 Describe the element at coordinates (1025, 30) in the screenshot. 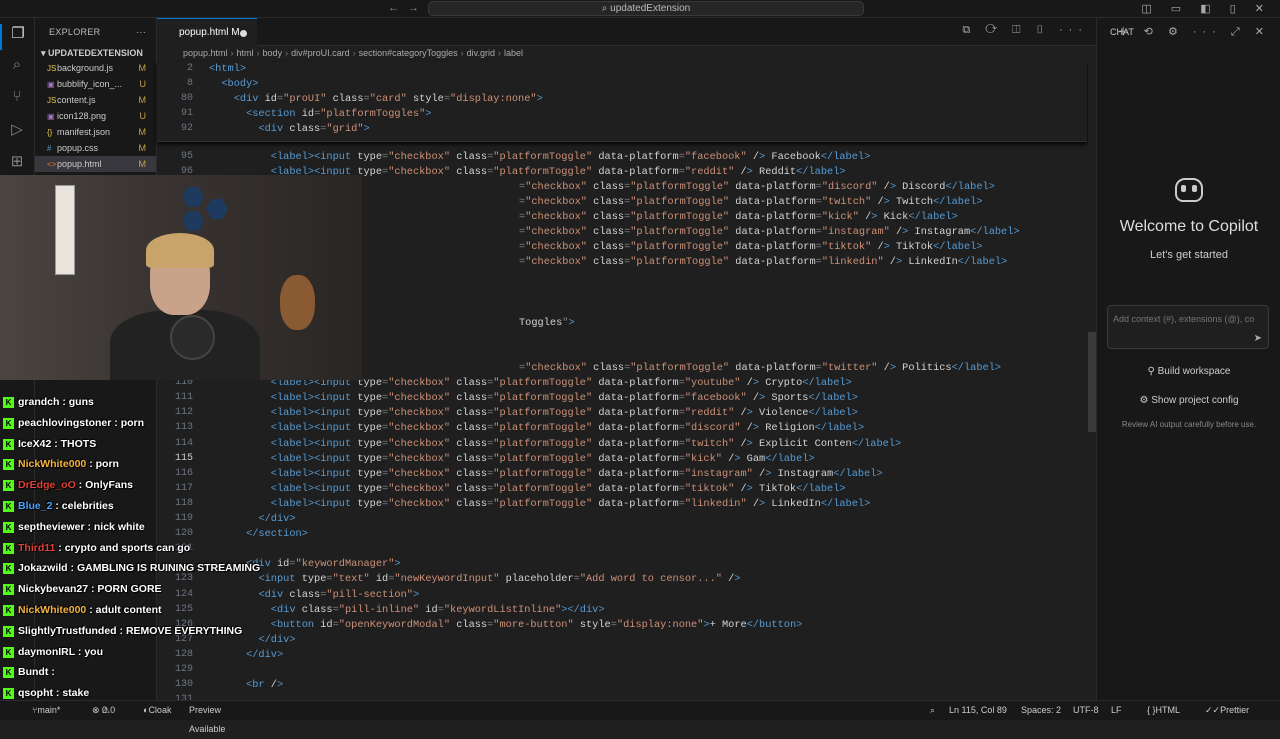

I see `editor-actions: ⧉ ⟳ ◫ ▯ ···` at that location.